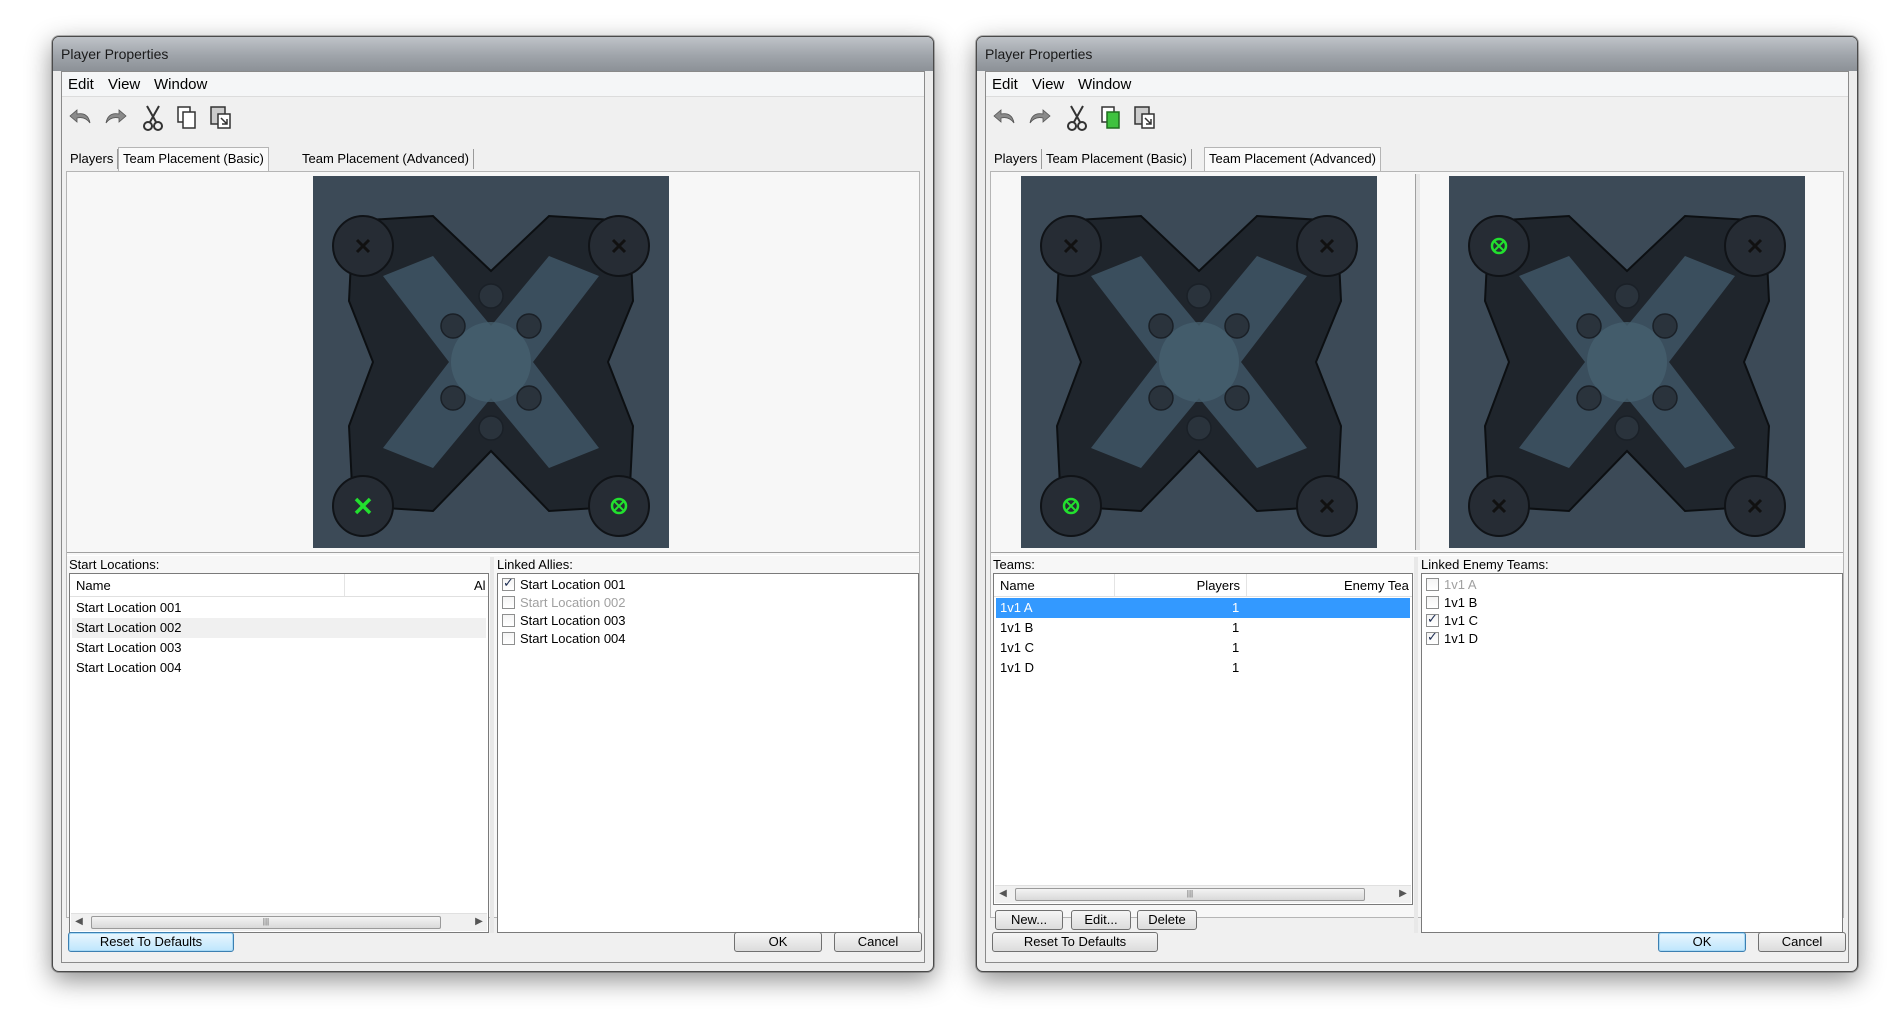  I want to click on table-row: 1v1 A 1, so click(1203, 608).